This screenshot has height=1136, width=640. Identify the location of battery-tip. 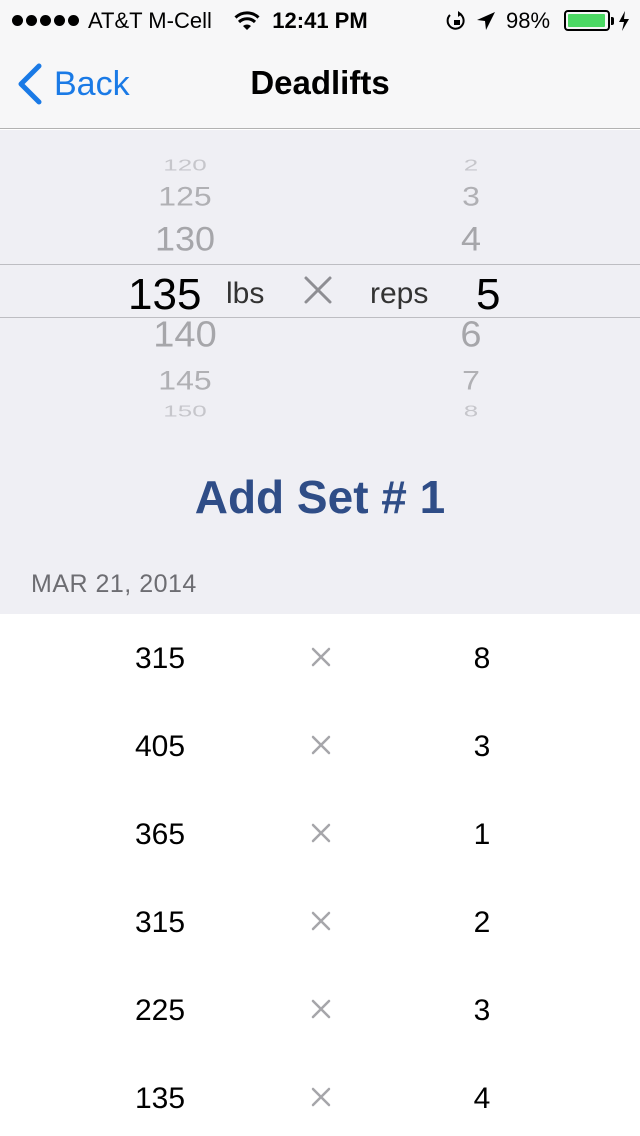
(612, 21).